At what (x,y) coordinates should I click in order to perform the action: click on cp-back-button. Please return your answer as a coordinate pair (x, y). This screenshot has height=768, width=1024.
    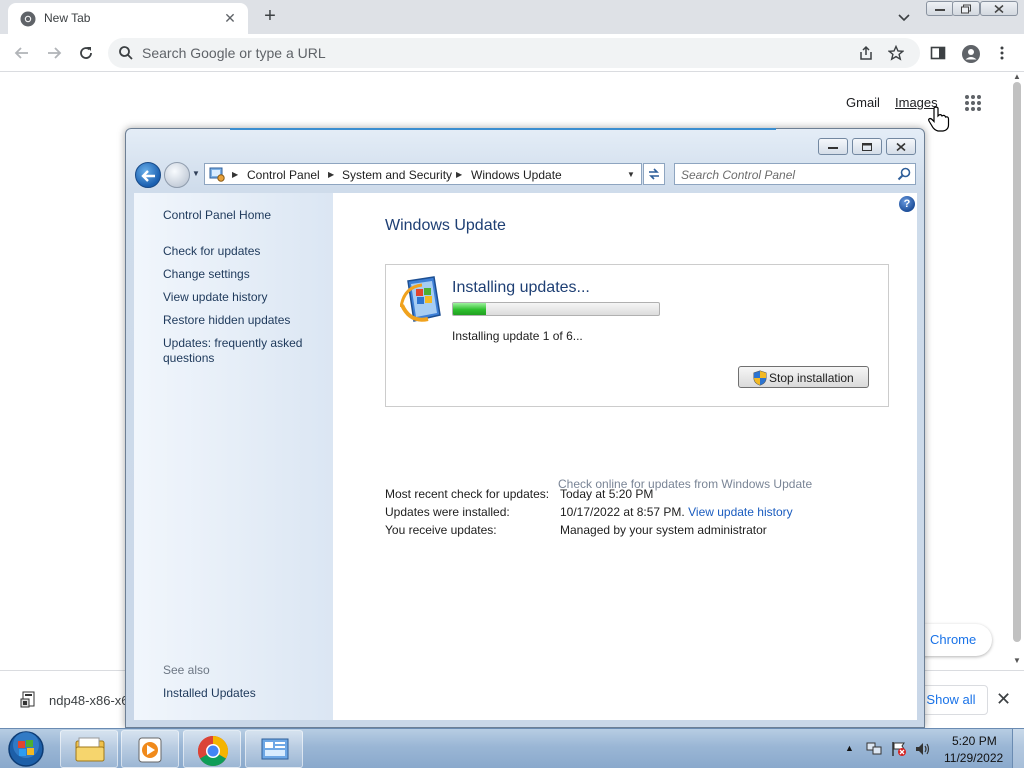
    Looking at the image, I should click on (148, 175).